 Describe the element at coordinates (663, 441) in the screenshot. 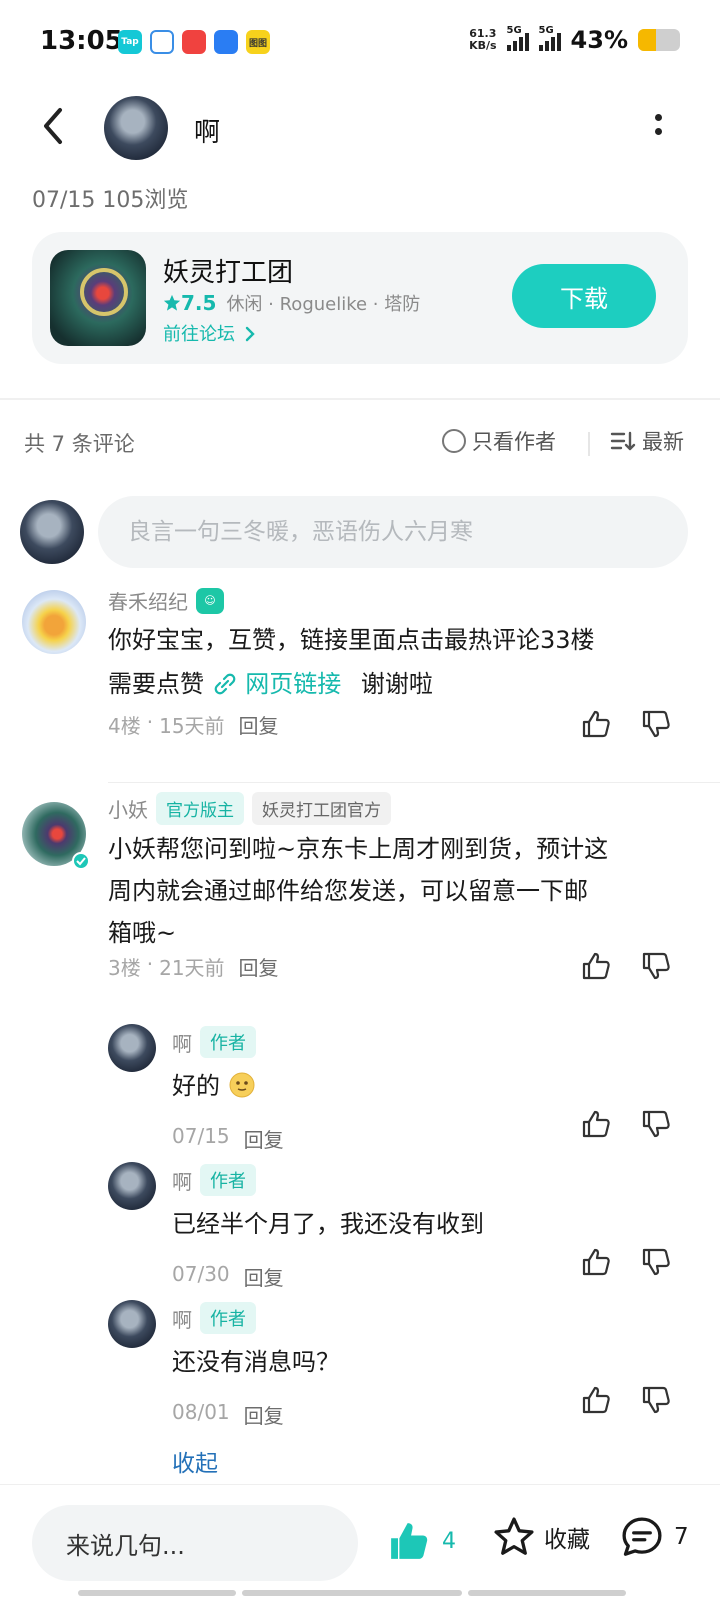

I see `sort-label: 最新` at that location.